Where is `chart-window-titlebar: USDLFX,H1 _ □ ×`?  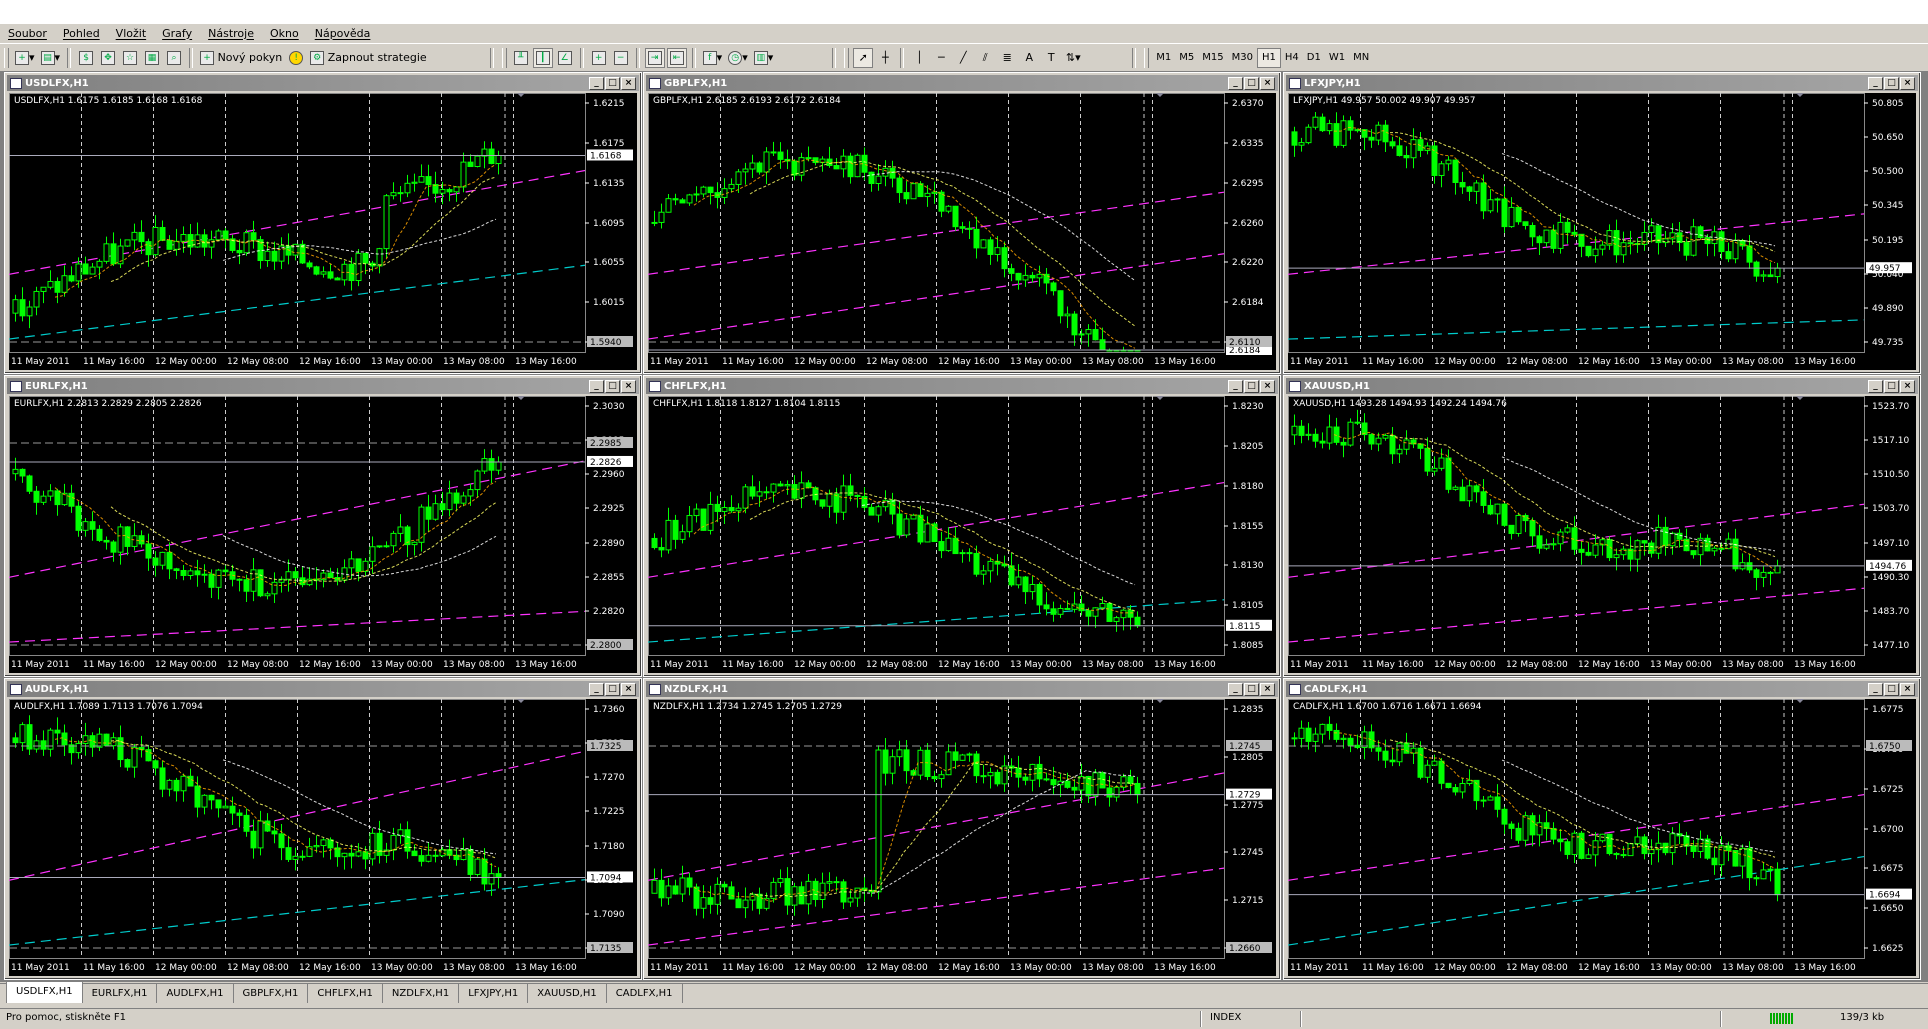 chart-window-titlebar: USDLFX,H1 _ □ × is located at coordinates (323, 83).